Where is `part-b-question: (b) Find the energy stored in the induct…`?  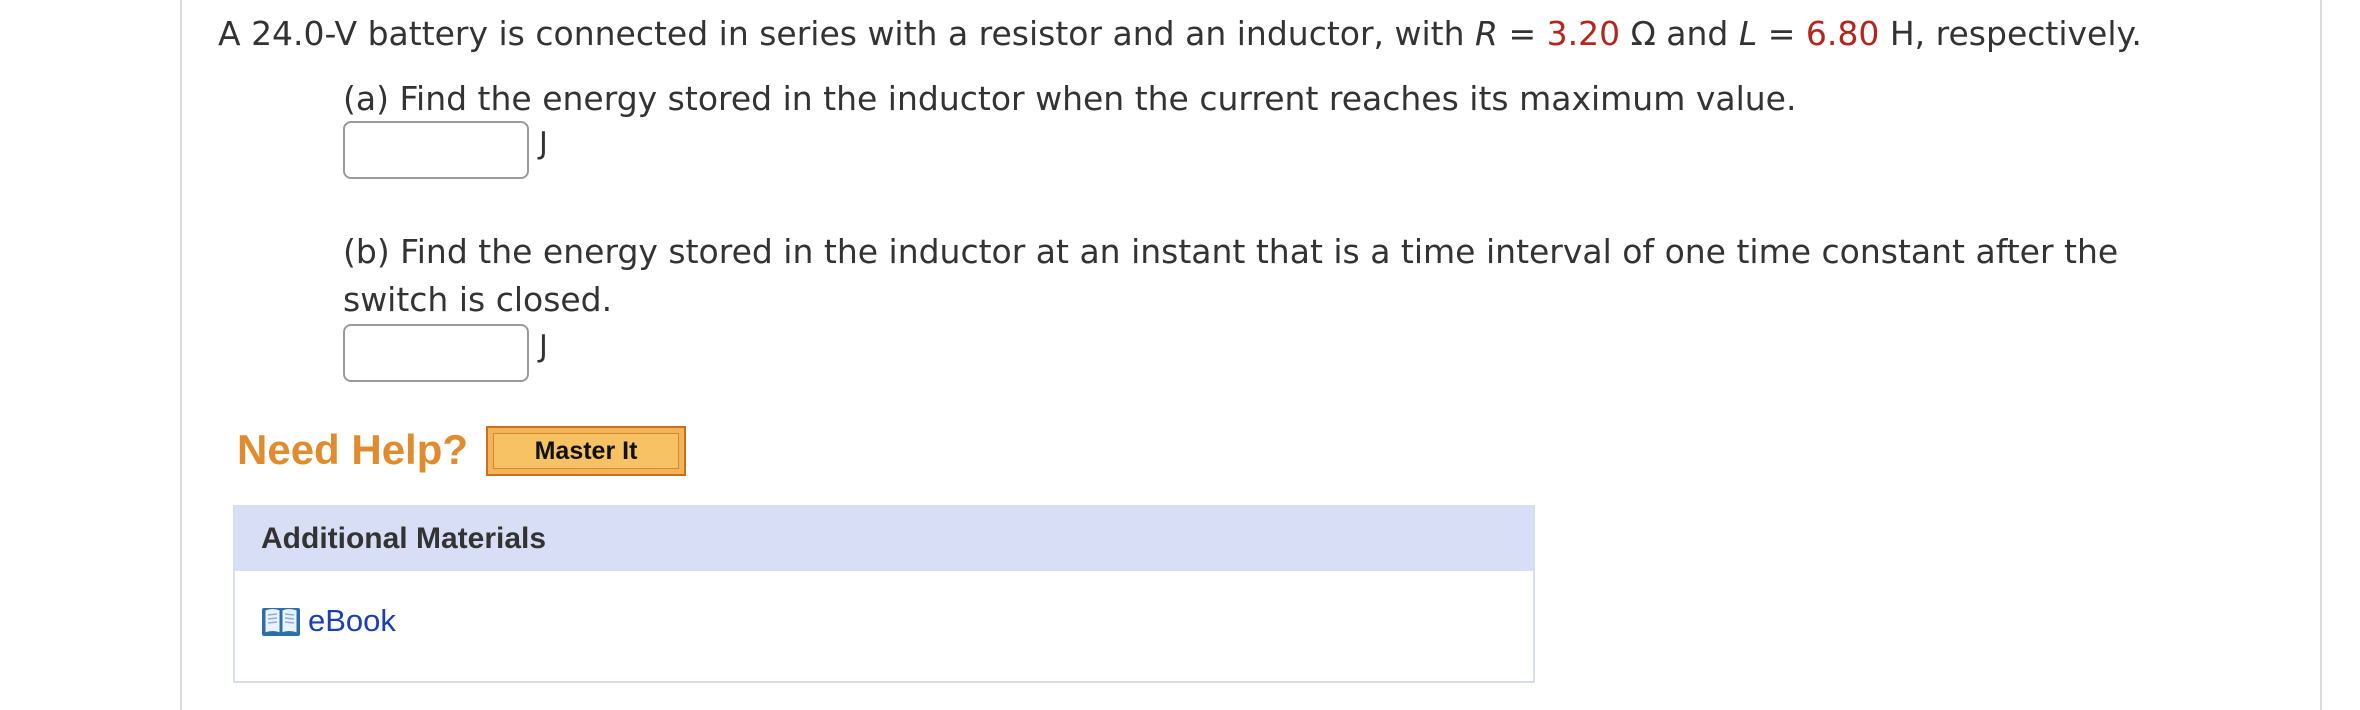
part-b-question: (b) Find the energy stored in the induct… is located at coordinates (1231, 275).